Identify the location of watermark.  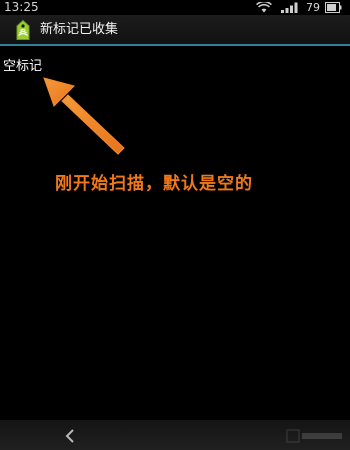
(314, 436).